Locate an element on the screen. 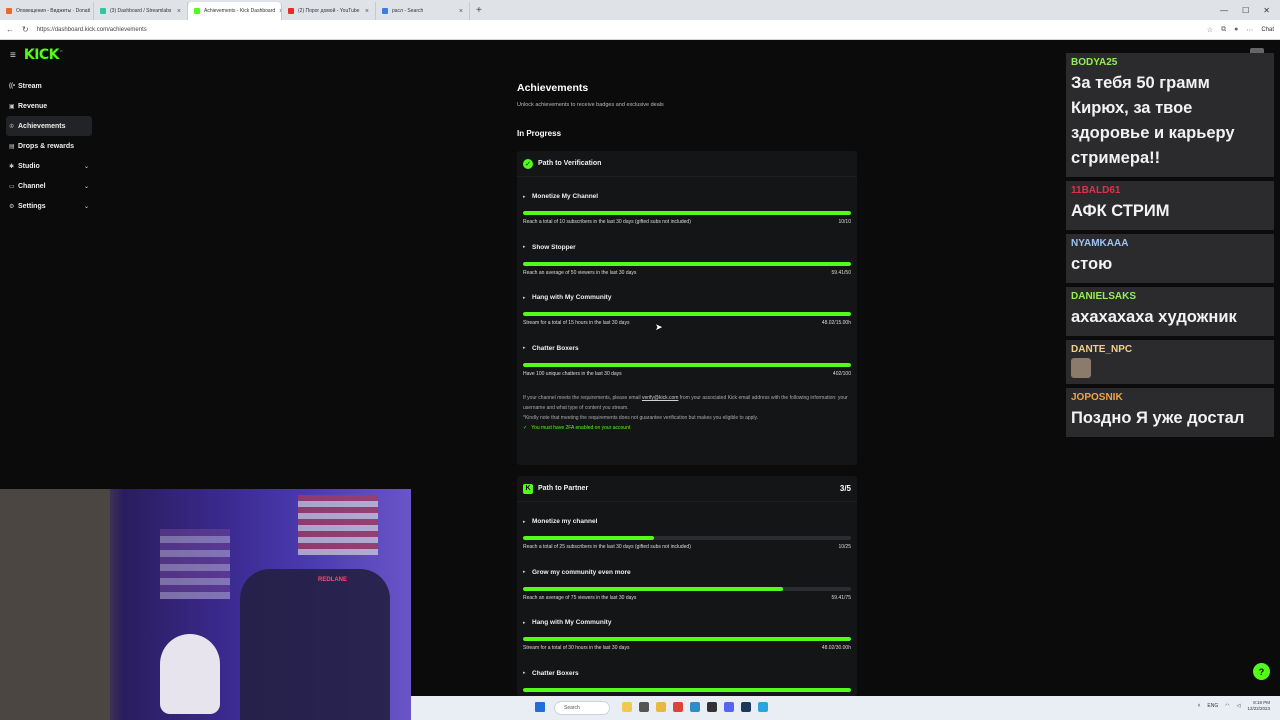  kick-logo: KICK™ is located at coordinates (43, 55).